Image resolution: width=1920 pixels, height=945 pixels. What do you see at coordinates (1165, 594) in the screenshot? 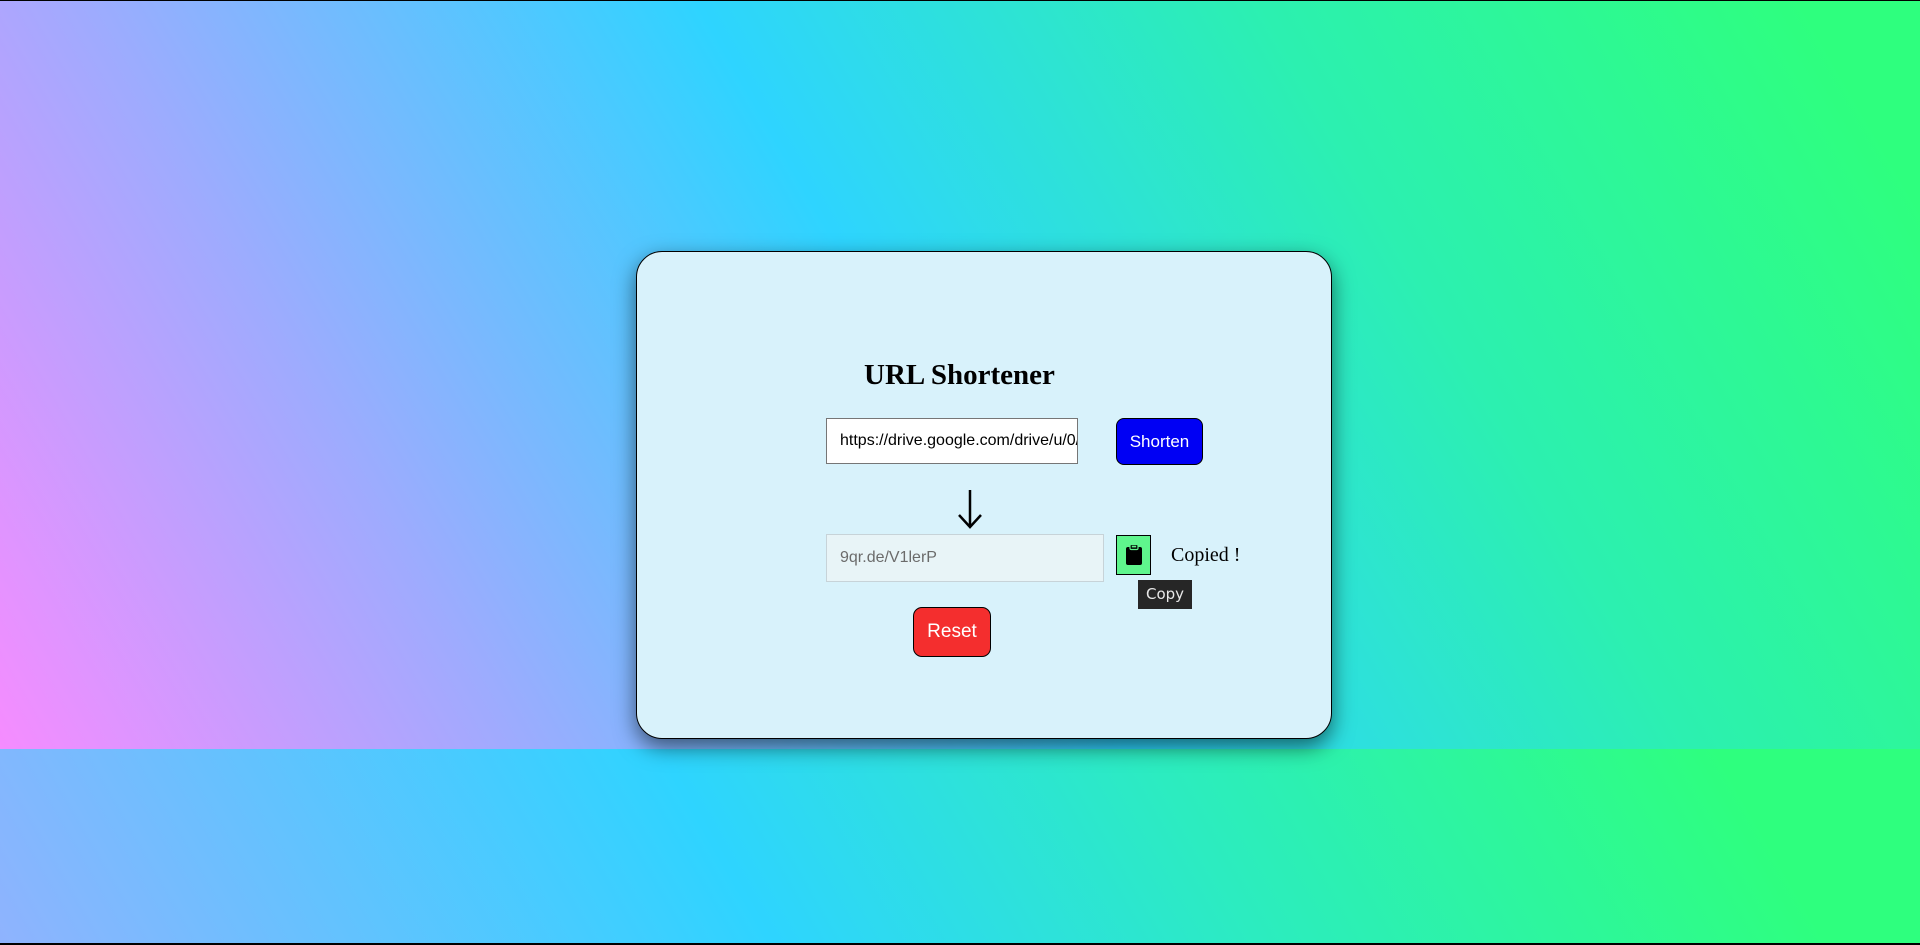
I see `copy-tooltip: Copy` at bounding box center [1165, 594].